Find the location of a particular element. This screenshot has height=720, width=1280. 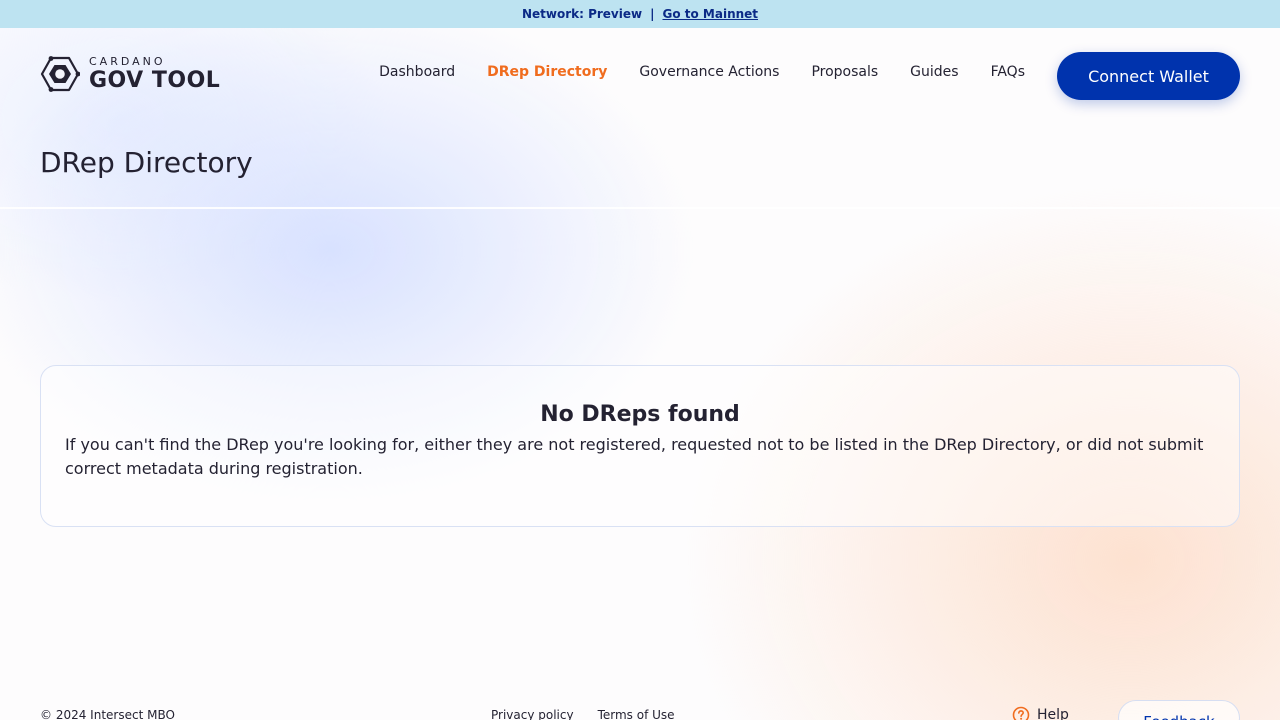

empty-state-title: No DReps found is located at coordinates (640, 414).